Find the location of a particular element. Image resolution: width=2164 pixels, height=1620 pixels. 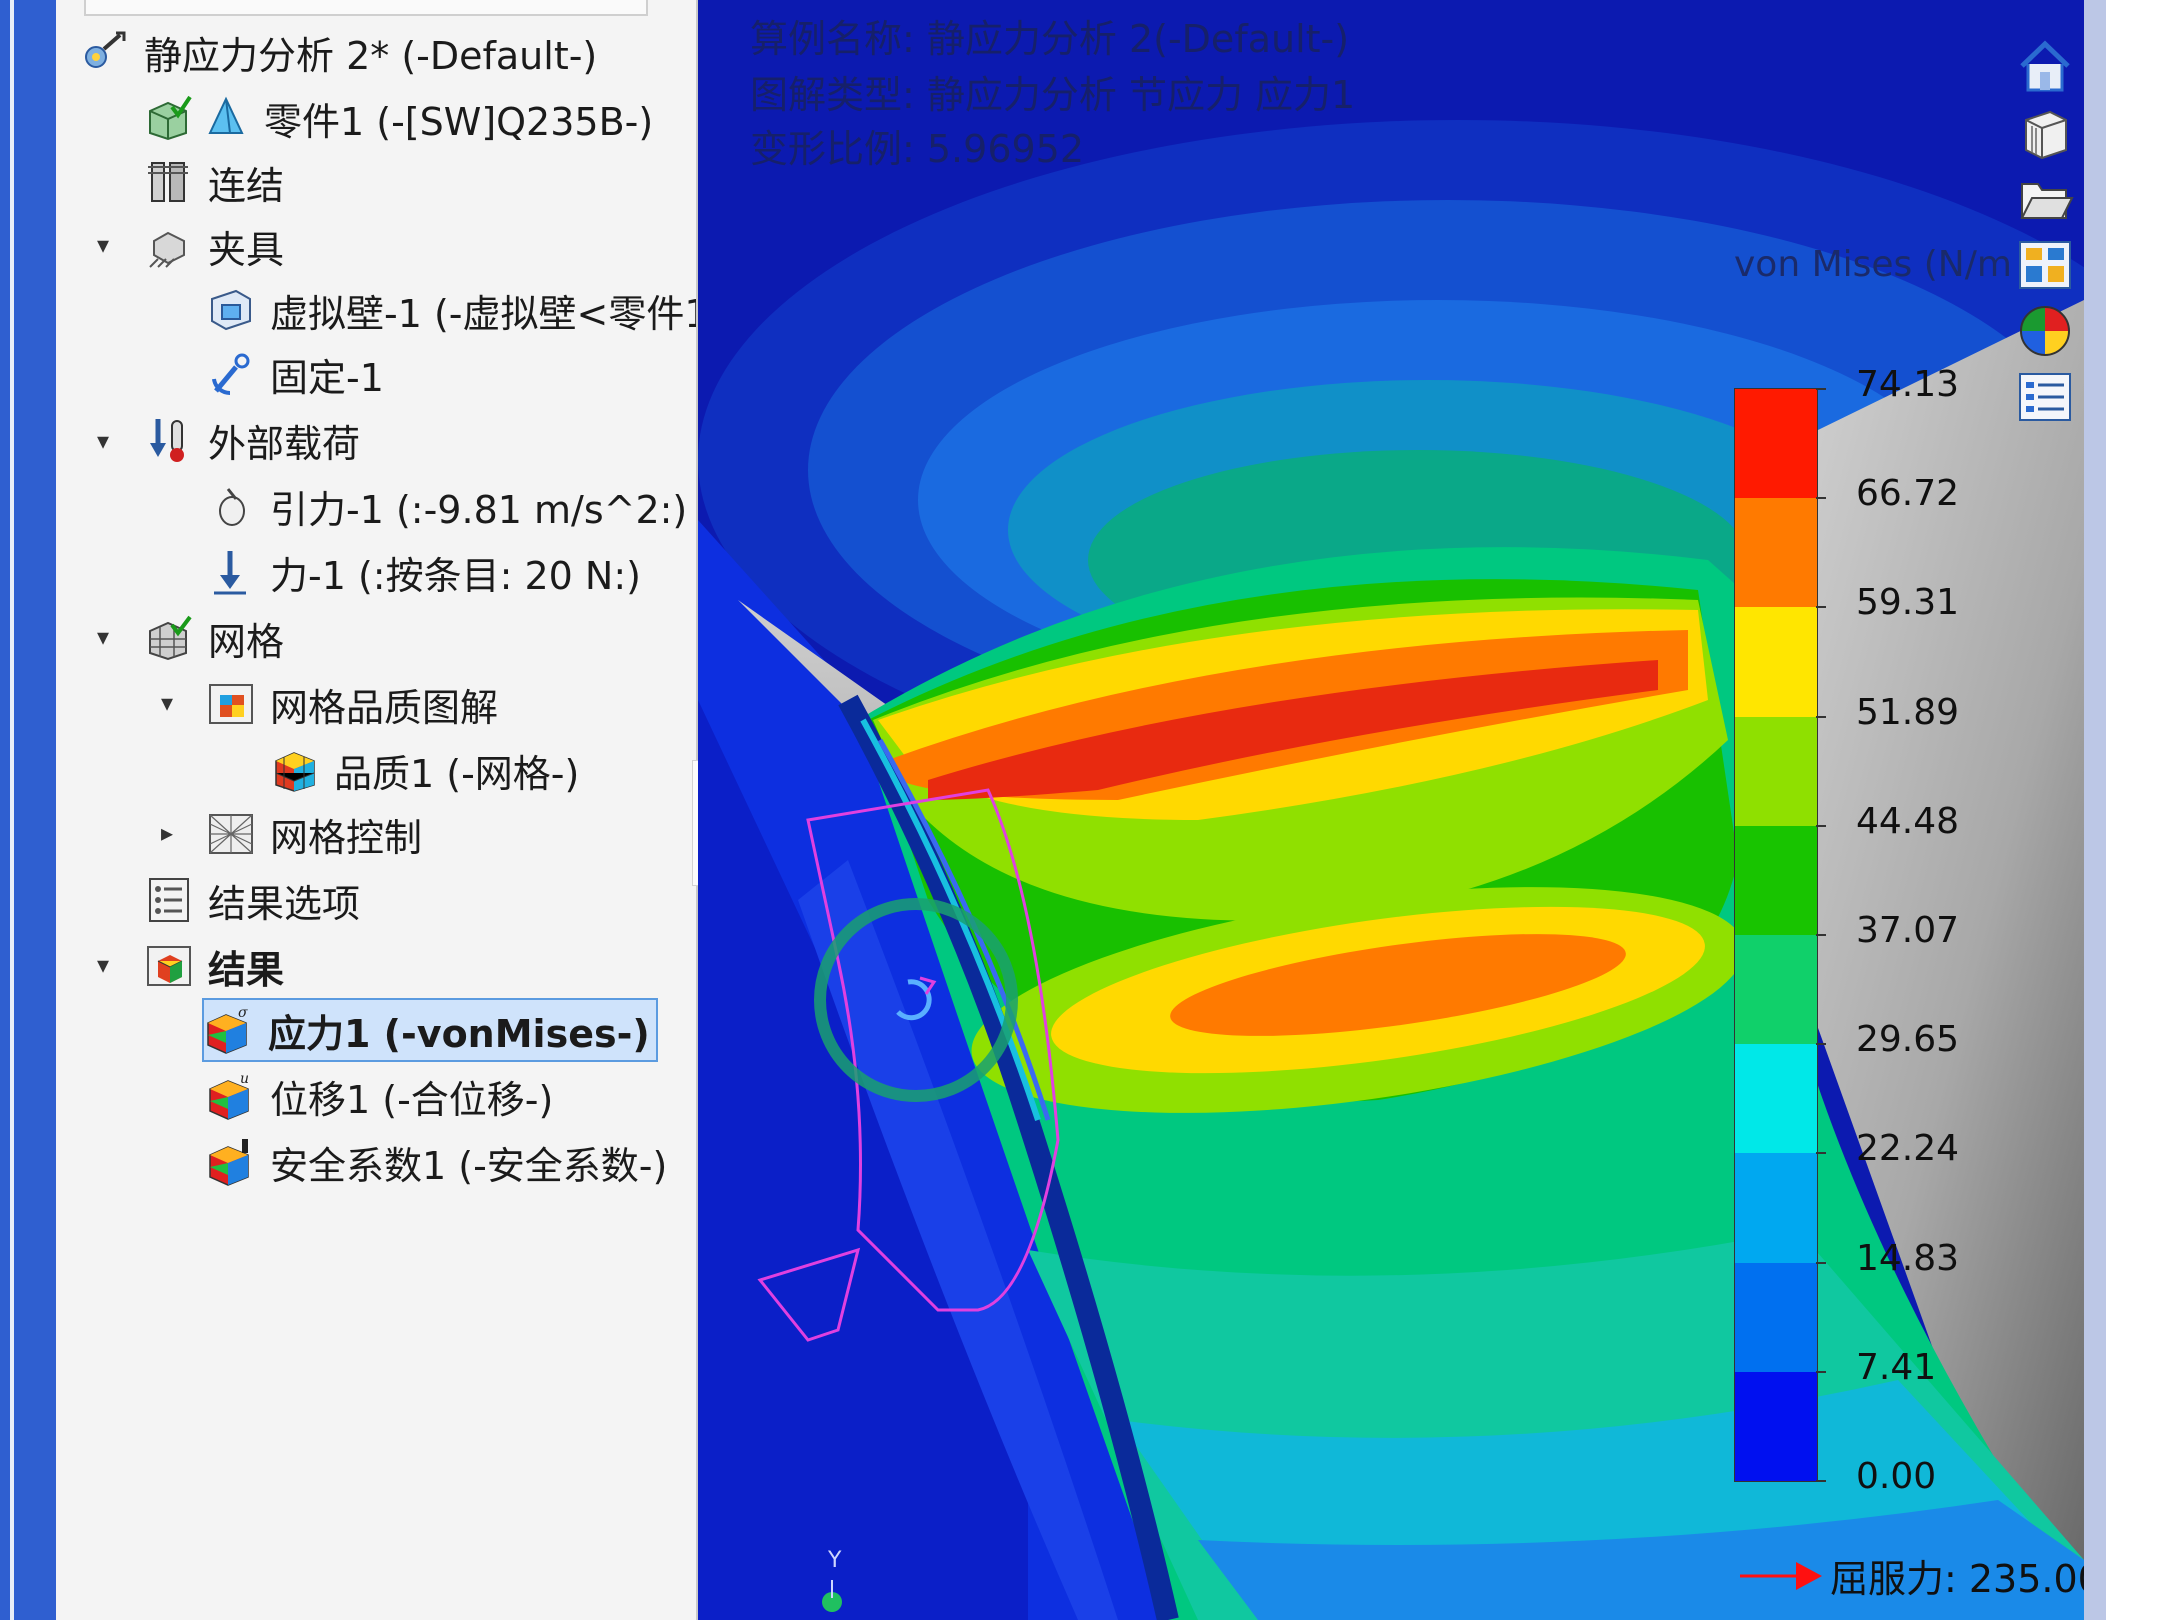

view-orientation-button is located at coordinates (2045, 133).